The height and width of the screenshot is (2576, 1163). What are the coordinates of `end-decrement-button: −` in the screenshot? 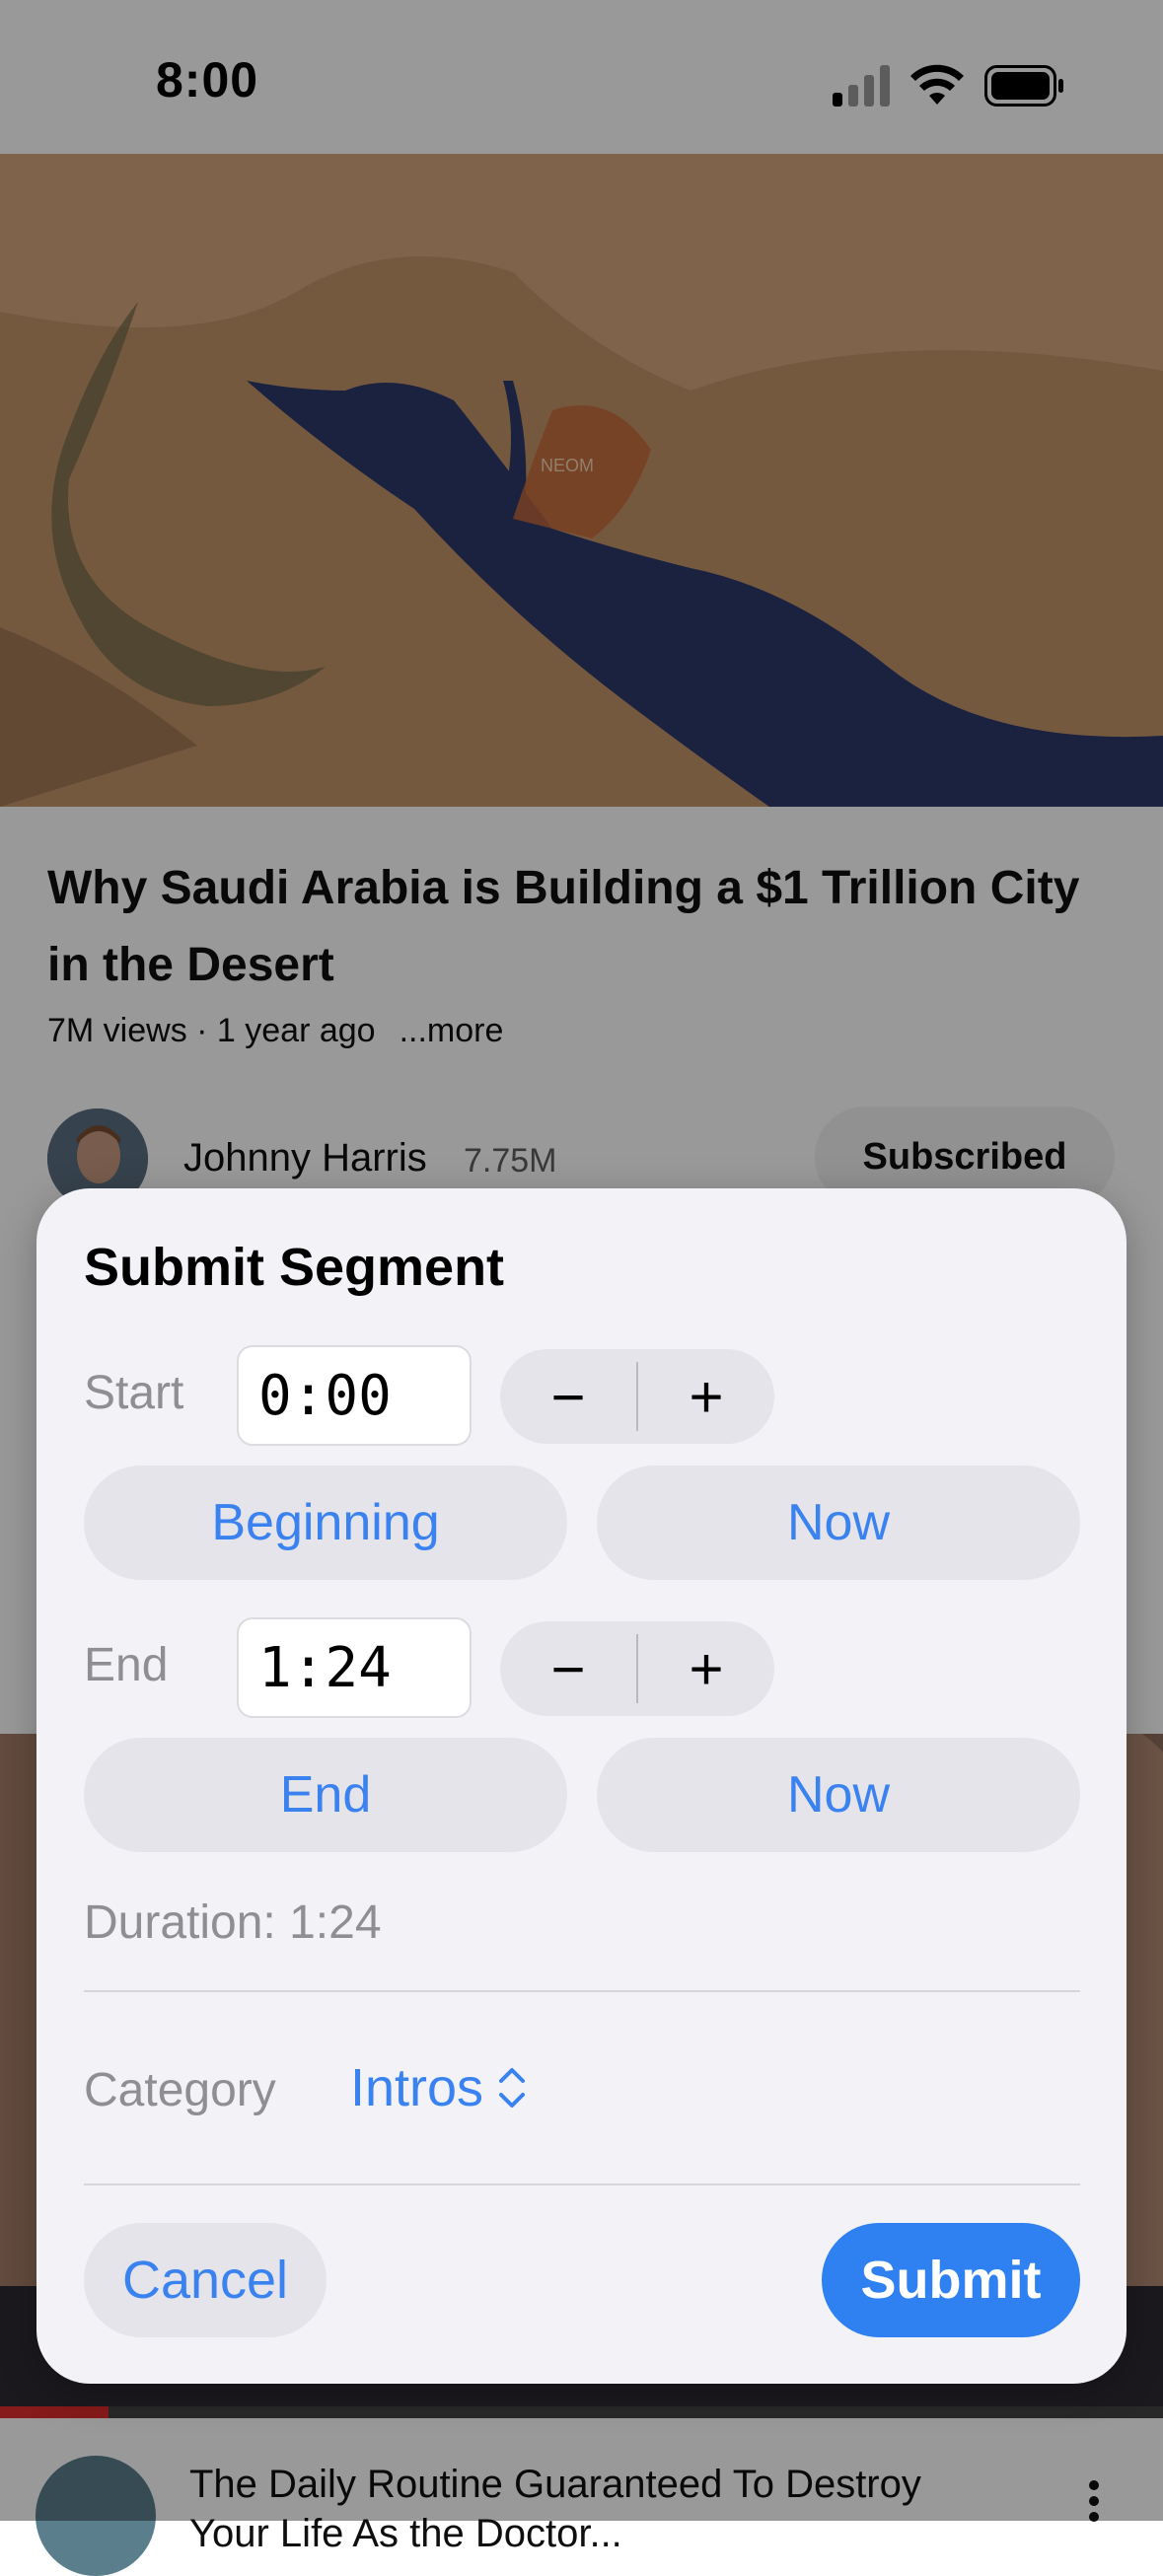 It's located at (568, 1669).